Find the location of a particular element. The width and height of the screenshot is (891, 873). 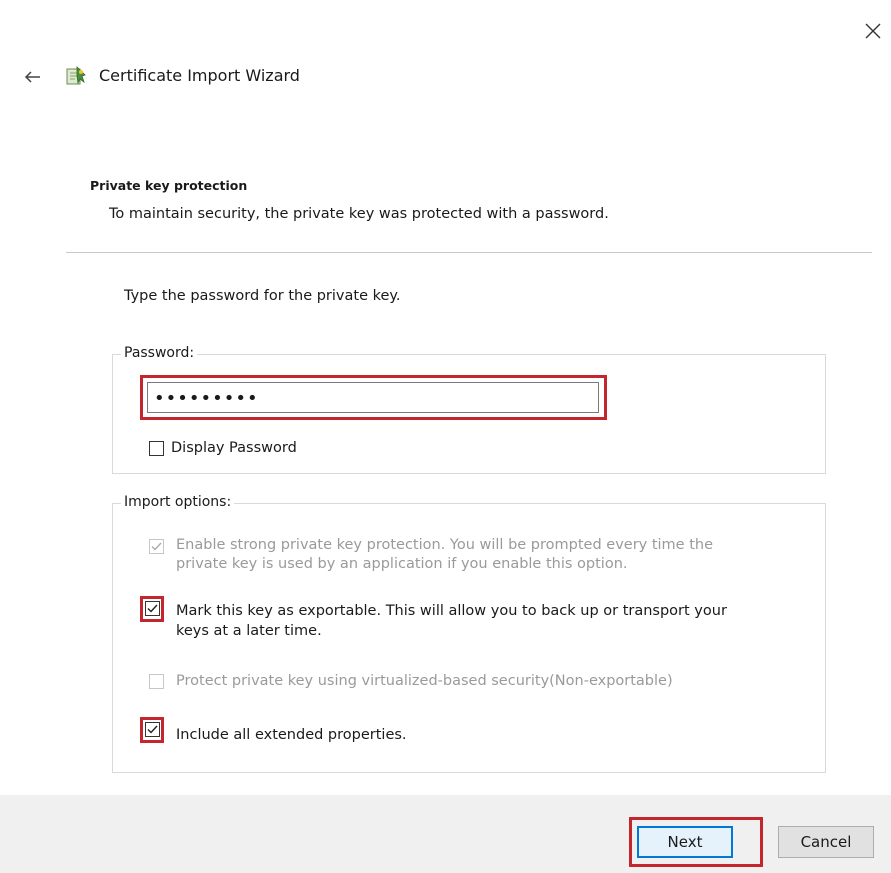

section-heading: Private key protection is located at coordinates (169, 185).